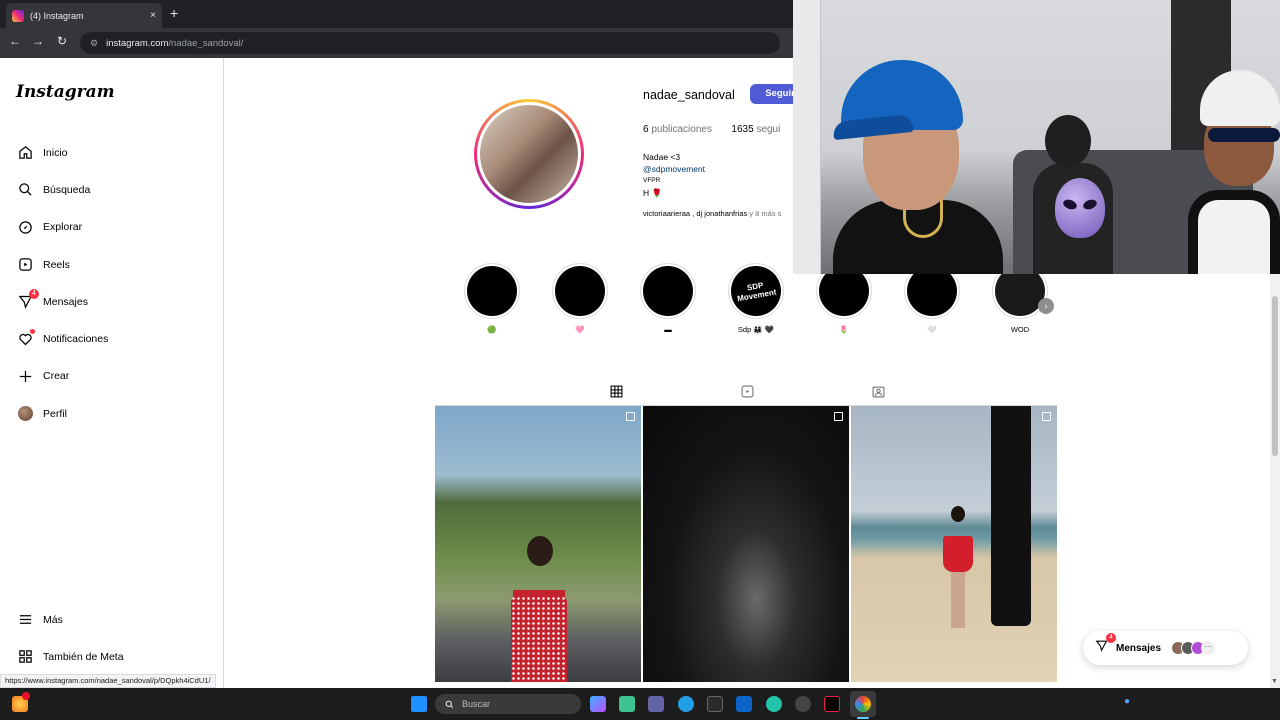 Image resolution: width=1280 pixels, height=720 pixels. I want to click on alien-eye, so click(1070, 204).